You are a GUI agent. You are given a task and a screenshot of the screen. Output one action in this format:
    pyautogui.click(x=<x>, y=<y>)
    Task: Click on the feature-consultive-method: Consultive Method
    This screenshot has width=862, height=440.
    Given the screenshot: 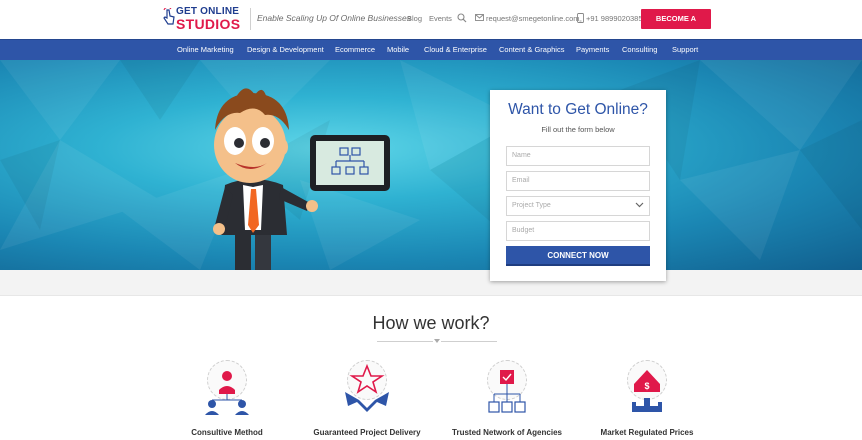 What is the action you would take?
    pyautogui.click(x=227, y=400)
    